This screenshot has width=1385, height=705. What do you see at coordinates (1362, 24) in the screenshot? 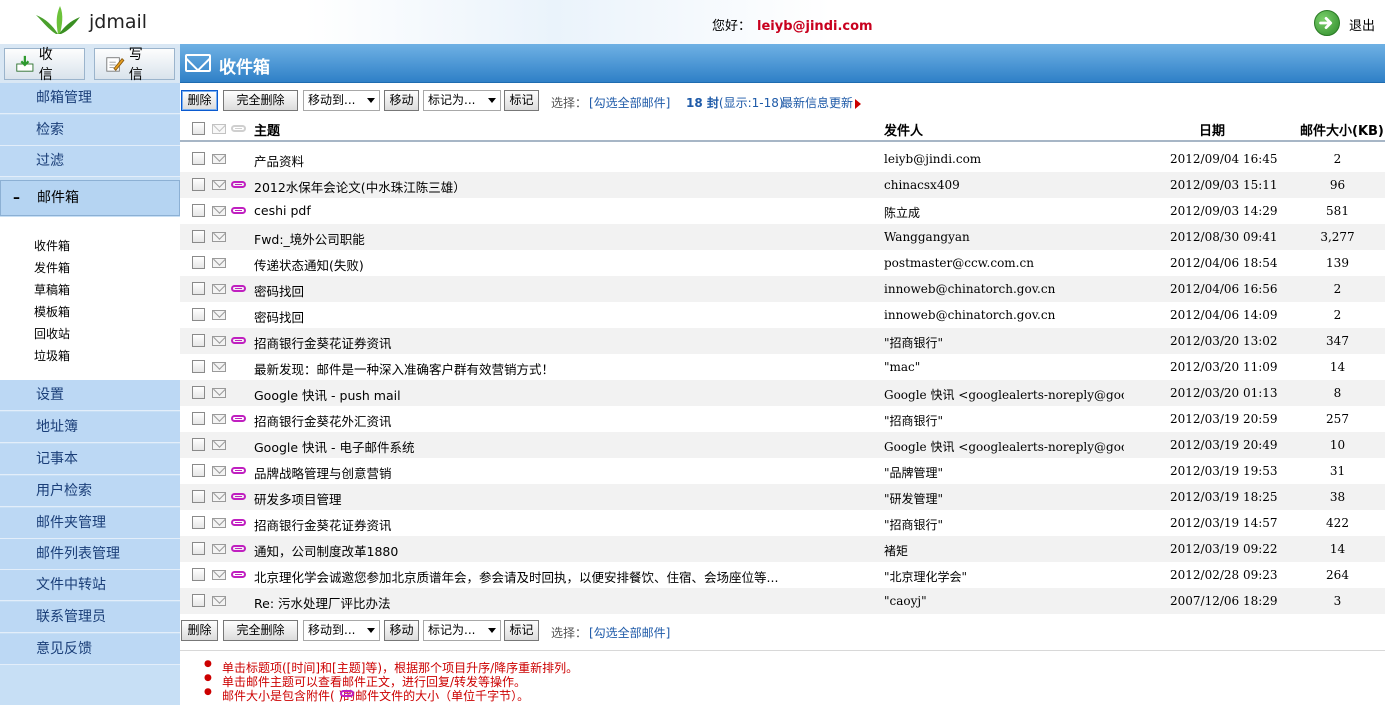
I see `logout-link: 退出` at bounding box center [1362, 24].